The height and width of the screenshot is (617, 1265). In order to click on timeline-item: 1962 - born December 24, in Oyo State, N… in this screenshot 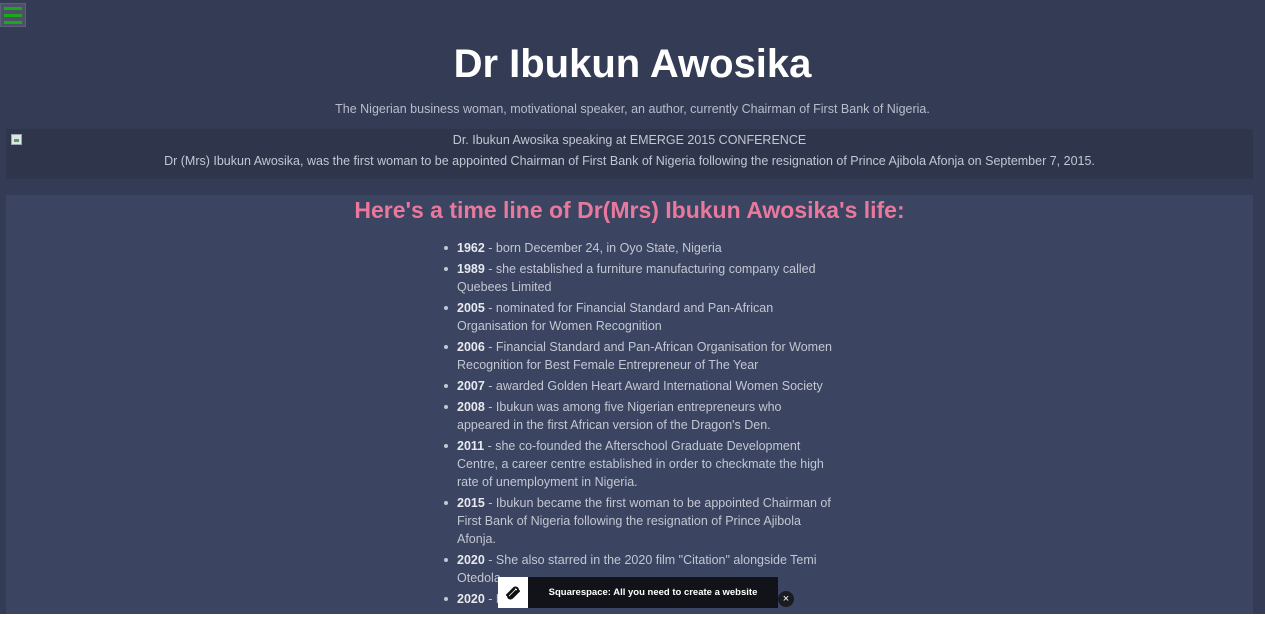, I will do `click(640, 248)`.